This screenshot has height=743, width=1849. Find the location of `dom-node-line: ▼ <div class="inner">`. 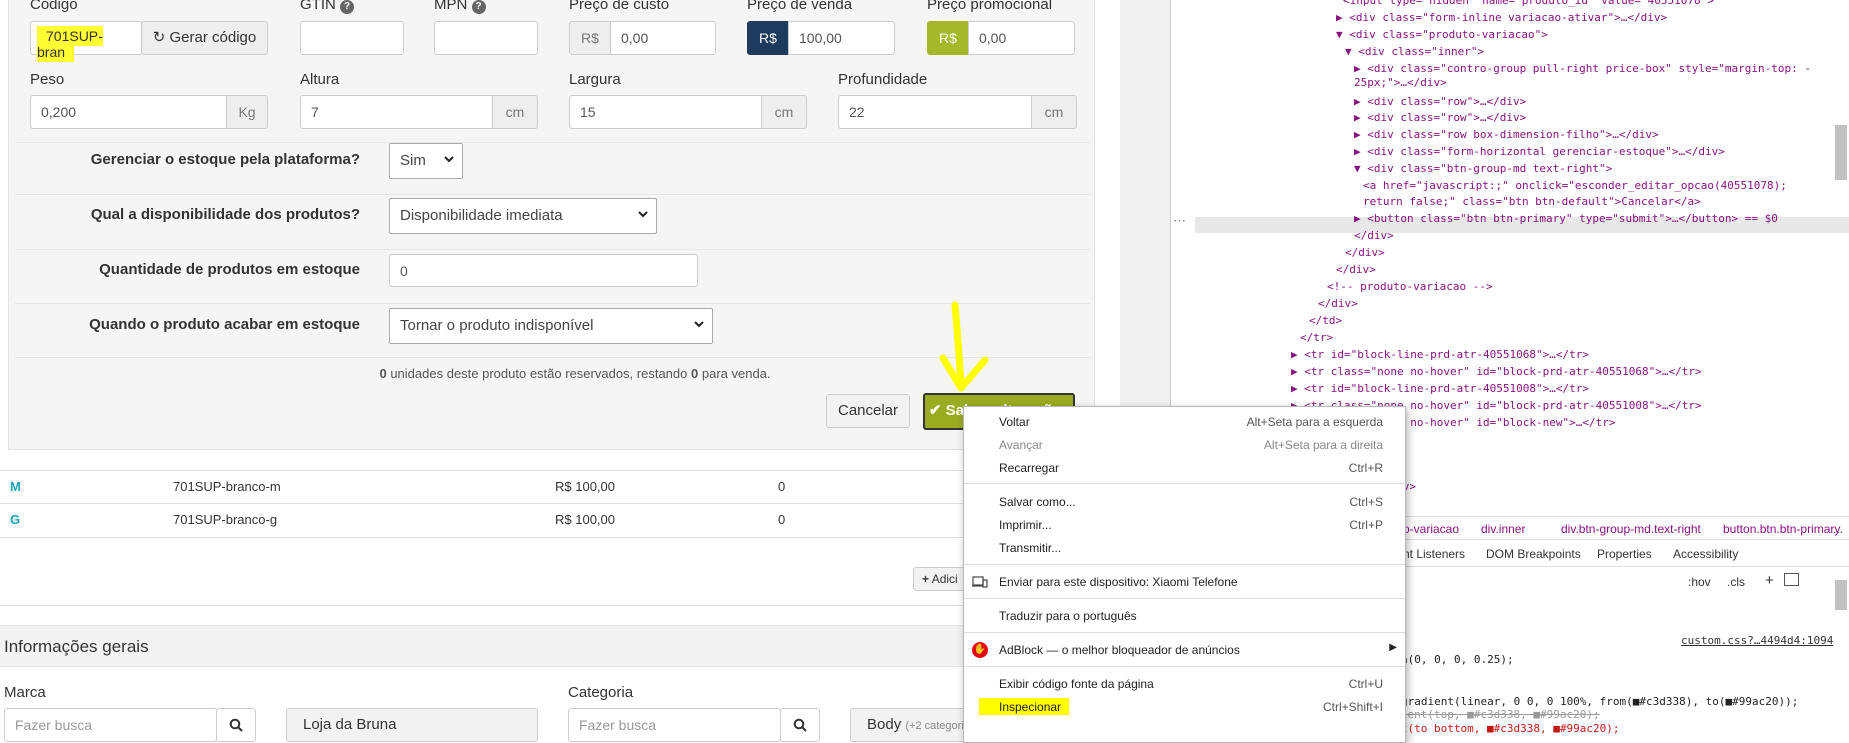

dom-node-line: ▼ <div class="inner"> is located at coordinates (1414, 51).